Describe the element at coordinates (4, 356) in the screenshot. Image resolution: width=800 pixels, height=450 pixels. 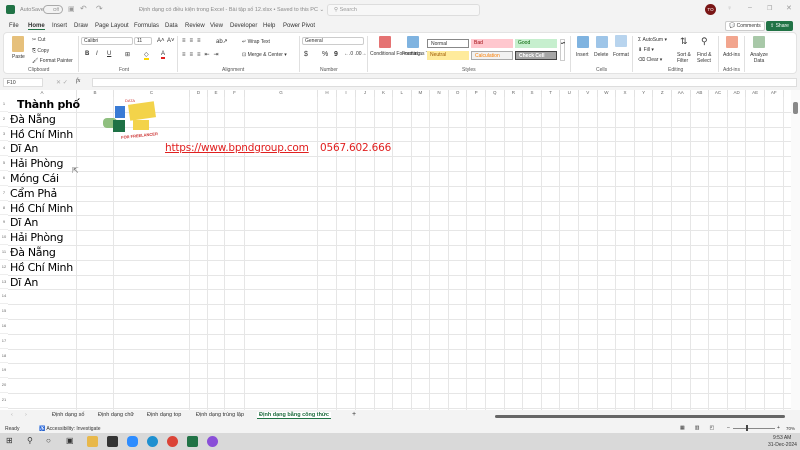
I see `row-header: 18` at that location.